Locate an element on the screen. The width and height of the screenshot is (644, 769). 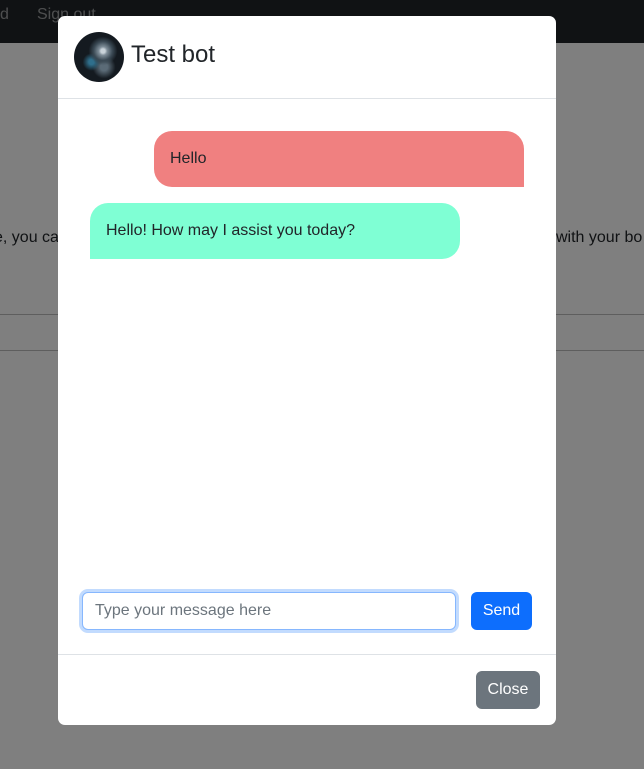
bot-avatar is located at coordinates (99, 57).